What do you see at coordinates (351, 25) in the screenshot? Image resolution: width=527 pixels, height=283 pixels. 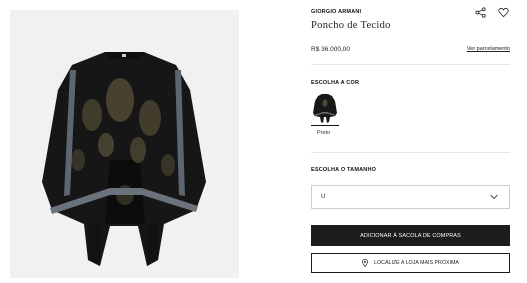 I see `product-title: Poncho de Tecido` at bounding box center [351, 25].